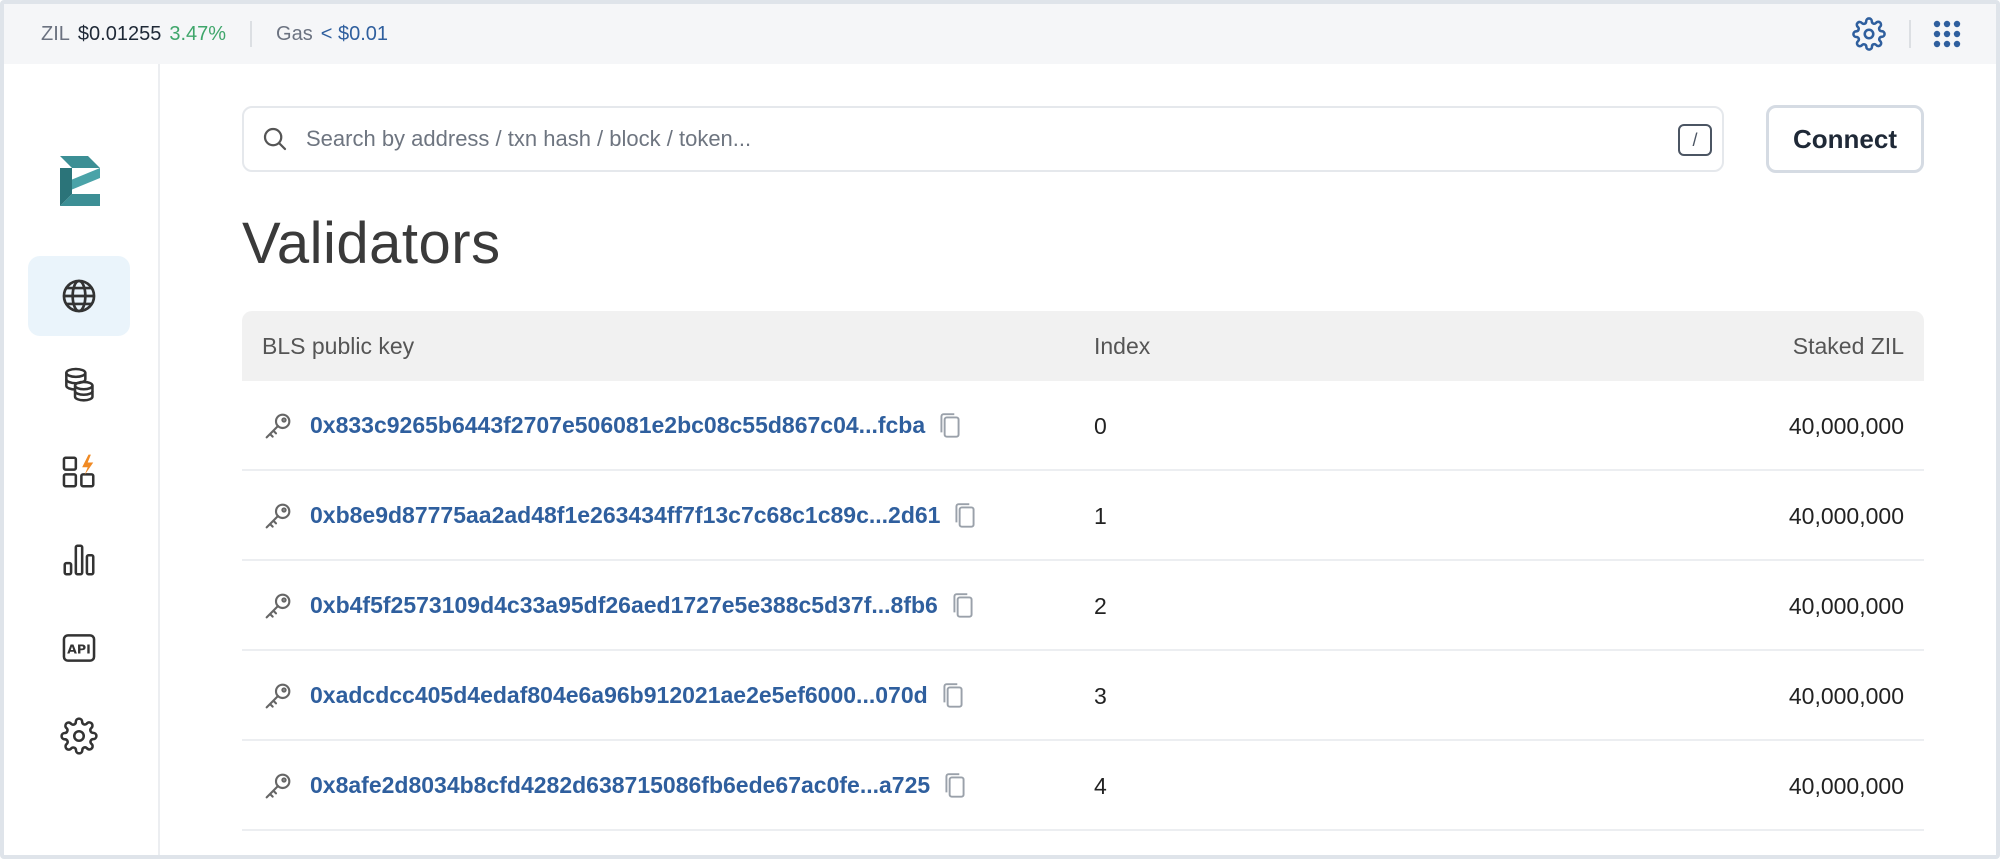  I want to click on search-shortcut-badge: /, so click(1695, 140).